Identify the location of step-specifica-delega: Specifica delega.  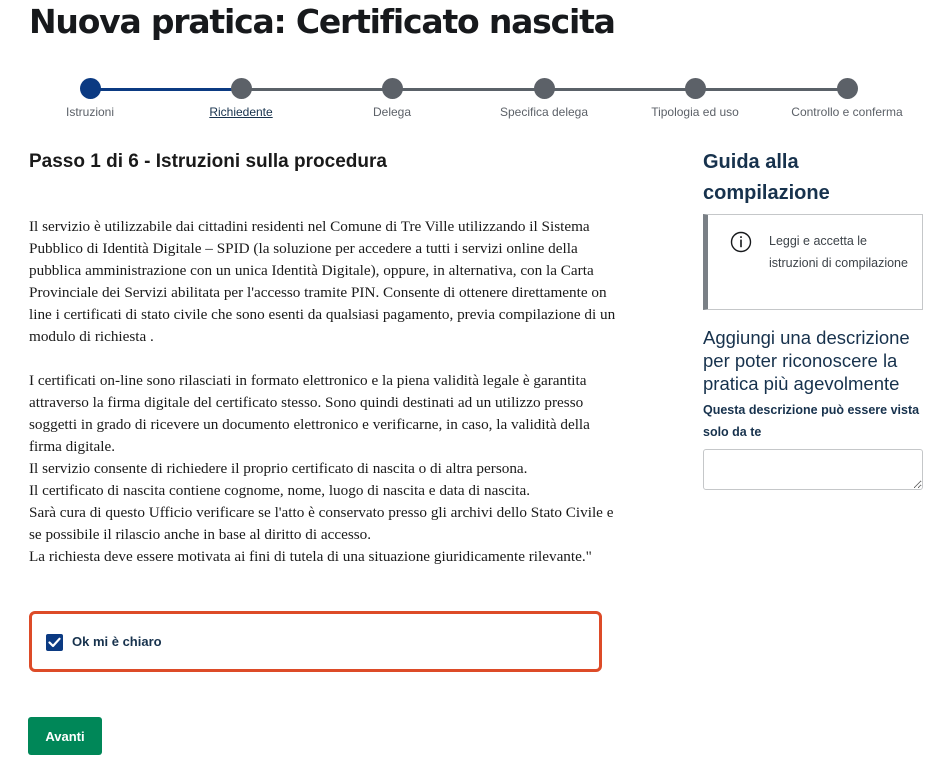
(544, 98).